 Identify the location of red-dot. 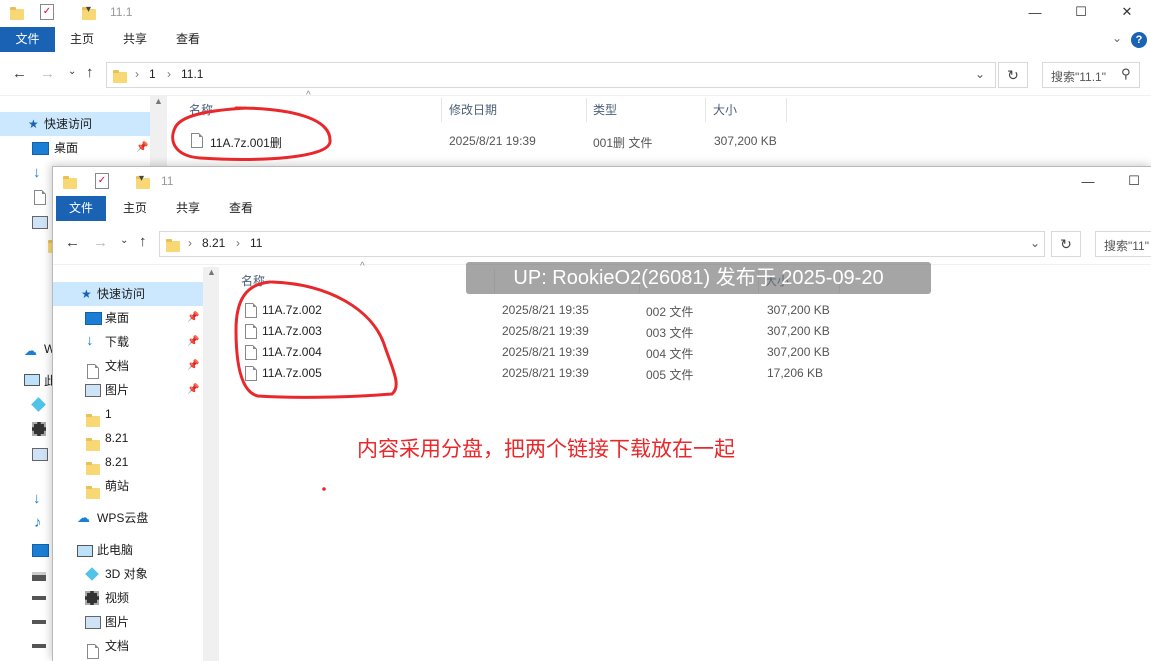
(324, 489).